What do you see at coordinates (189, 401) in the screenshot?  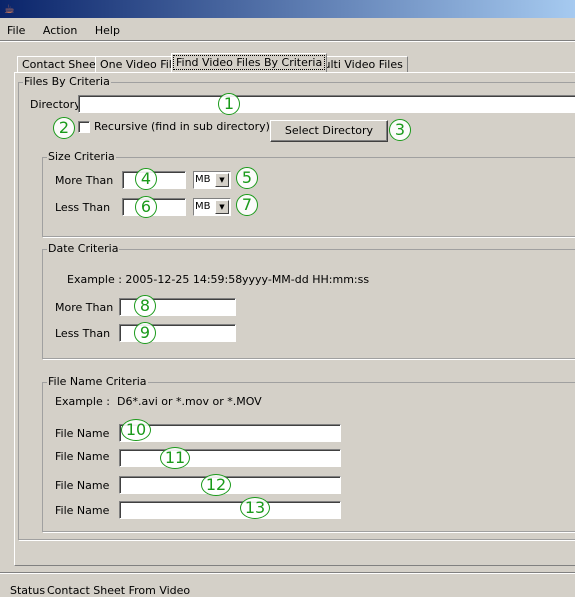 I see `filename-example: D6*.avi or *.mov or *.MOV` at bounding box center [189, 401].